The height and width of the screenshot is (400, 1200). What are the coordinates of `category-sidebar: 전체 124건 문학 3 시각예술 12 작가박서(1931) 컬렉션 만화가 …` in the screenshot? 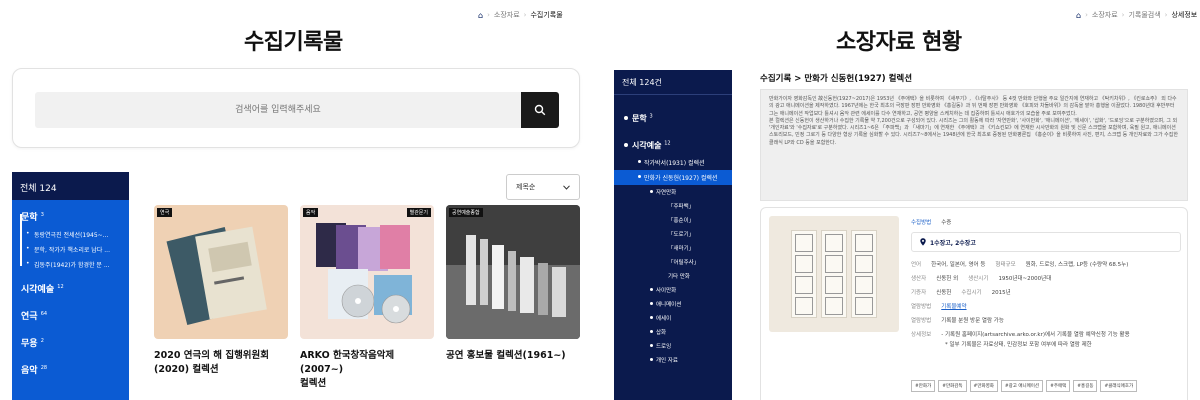 It's located at (673, 235).